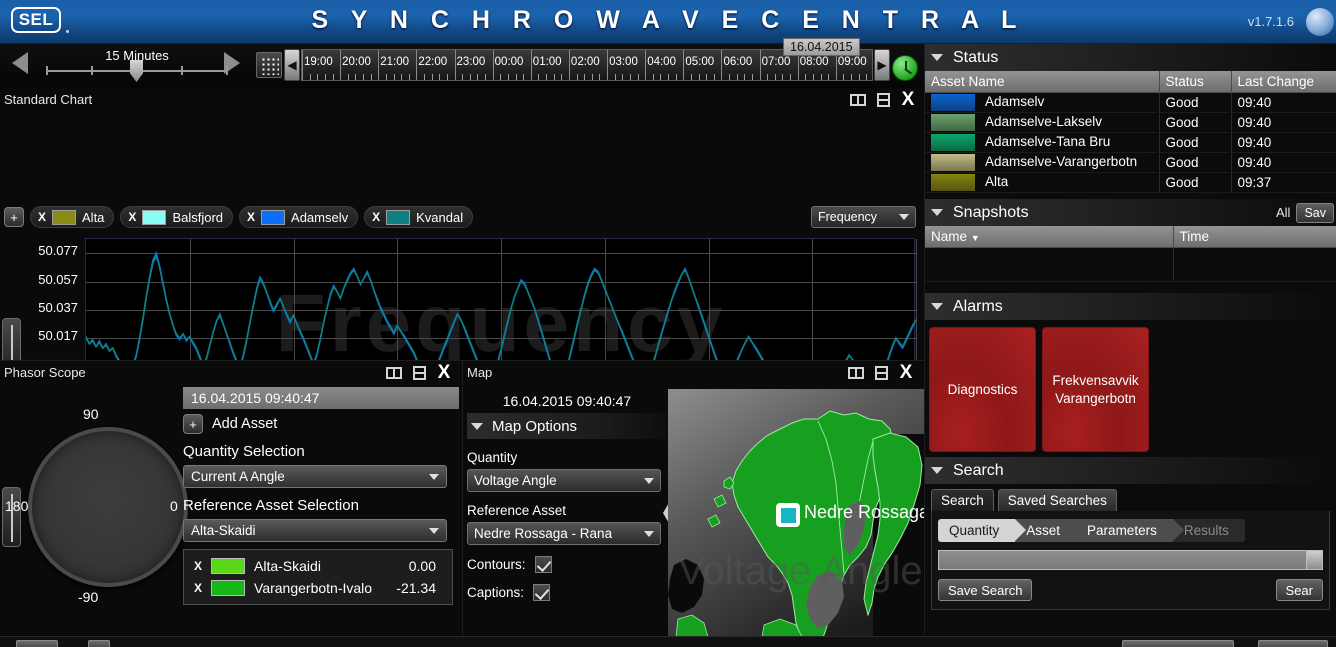  I want to click on snapshots-all-link: All, so click(1283, 212).